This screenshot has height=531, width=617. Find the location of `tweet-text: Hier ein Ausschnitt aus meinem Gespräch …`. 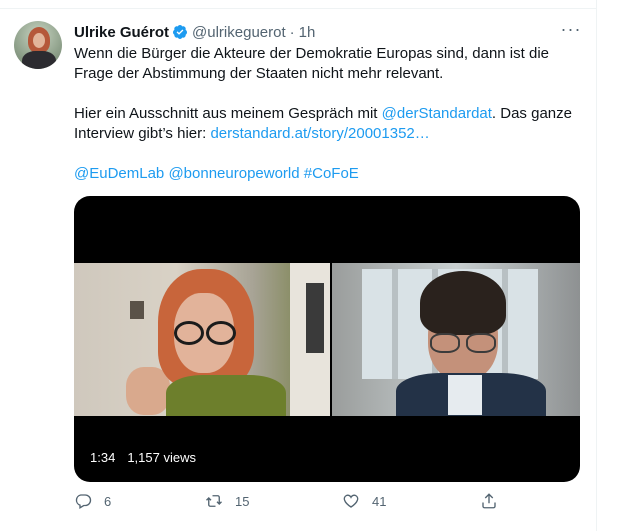

tweet-text: Hier ein Ausschnitt aus meinem Gespräch … is located at coordinates (228, 113).